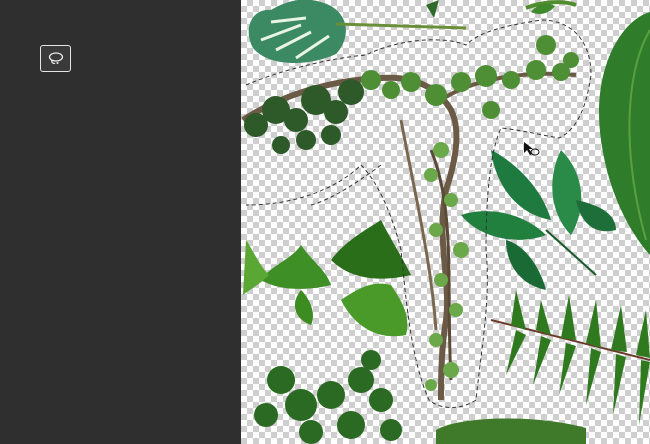 This screenshot has width=650, height=444. Describe the element at coordinates (532, 149) in the screenshot. I see `lasso-cursor` at that location.